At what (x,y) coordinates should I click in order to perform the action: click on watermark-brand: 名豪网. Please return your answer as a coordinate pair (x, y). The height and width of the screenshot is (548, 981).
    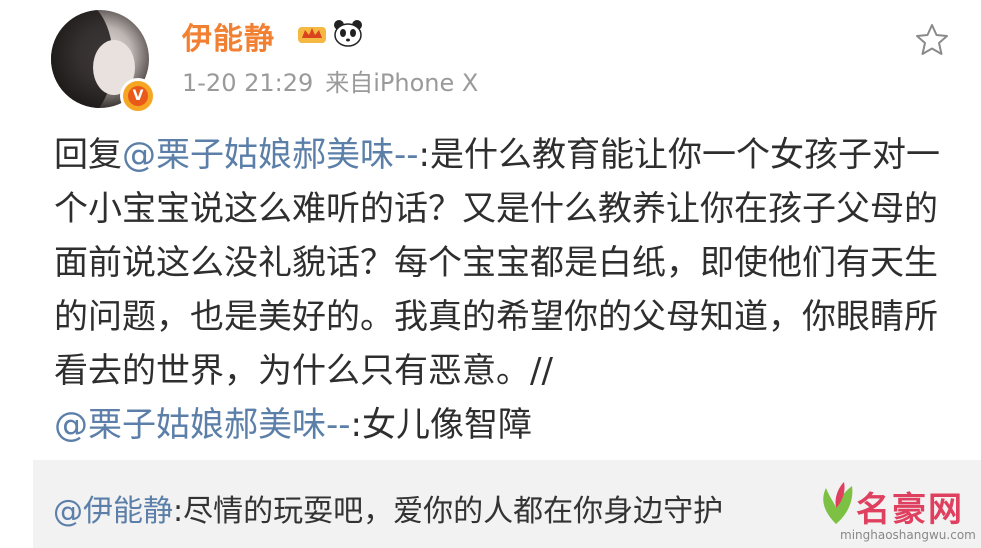
    Looking at the image, I should click on (910, 510).